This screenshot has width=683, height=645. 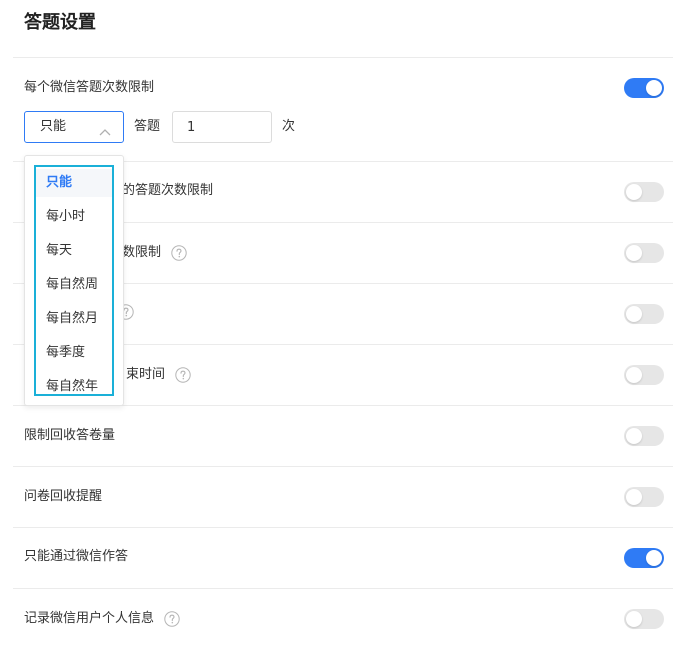 I want to click on dropdown-list: 只能 每小时 每天 每自然周 每自然月 每季度 每自然年, so click(x=74, y=280).